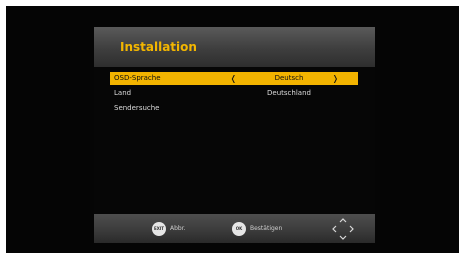  Describe the element at coordinates (343, 229) in the screenshot. I see `navigation-arrows-icon` at that location.